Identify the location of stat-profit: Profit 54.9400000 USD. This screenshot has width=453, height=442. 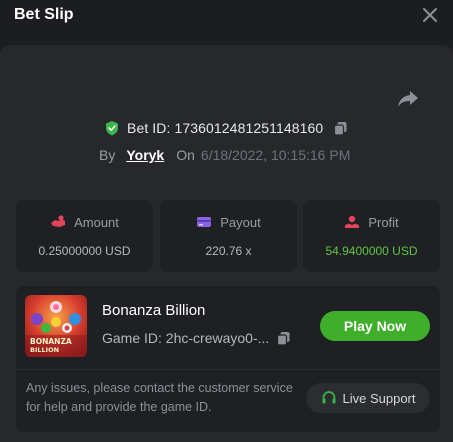
(371, 236).